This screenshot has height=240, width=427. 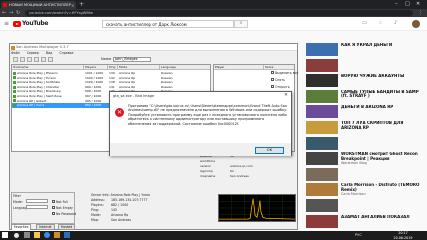 I want to click on new-tab-button: +, so click(x=81, y=4).